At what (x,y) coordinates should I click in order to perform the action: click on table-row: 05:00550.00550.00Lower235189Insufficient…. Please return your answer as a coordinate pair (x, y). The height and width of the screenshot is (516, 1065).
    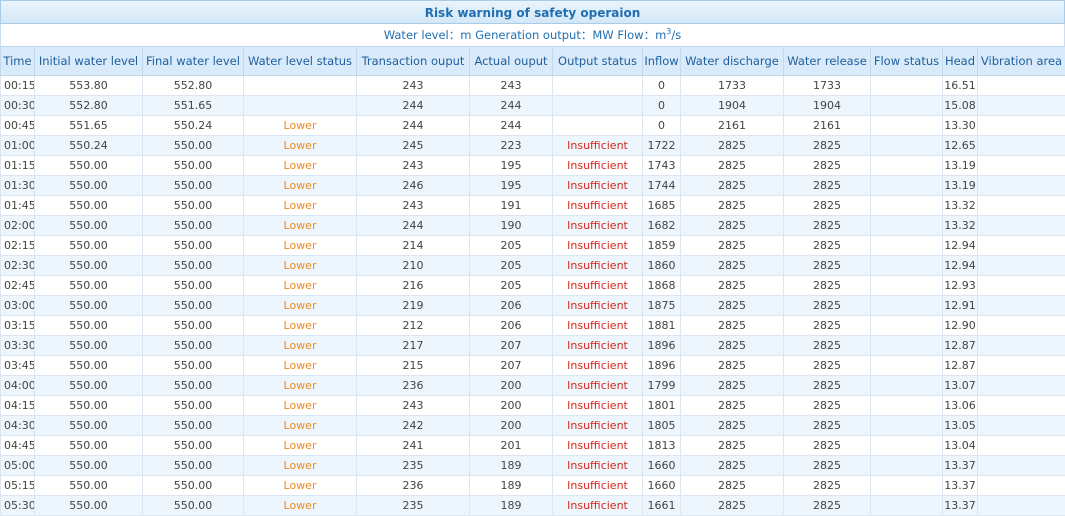
    Looking at the image, I should click on (533, 466).